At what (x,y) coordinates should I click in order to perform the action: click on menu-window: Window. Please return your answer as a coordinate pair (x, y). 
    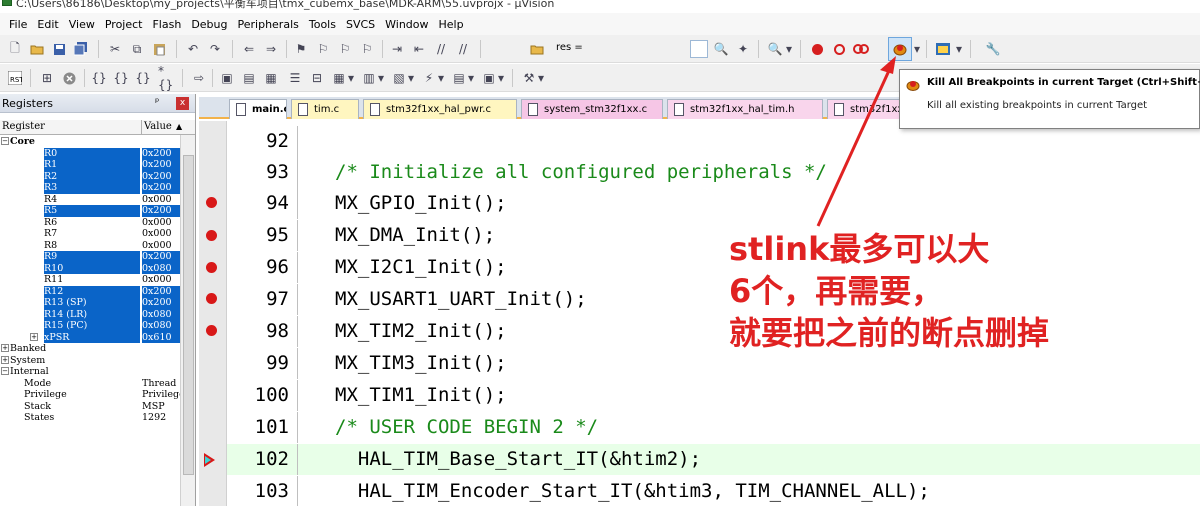
    Looking at the image, I should click on (406, 24).